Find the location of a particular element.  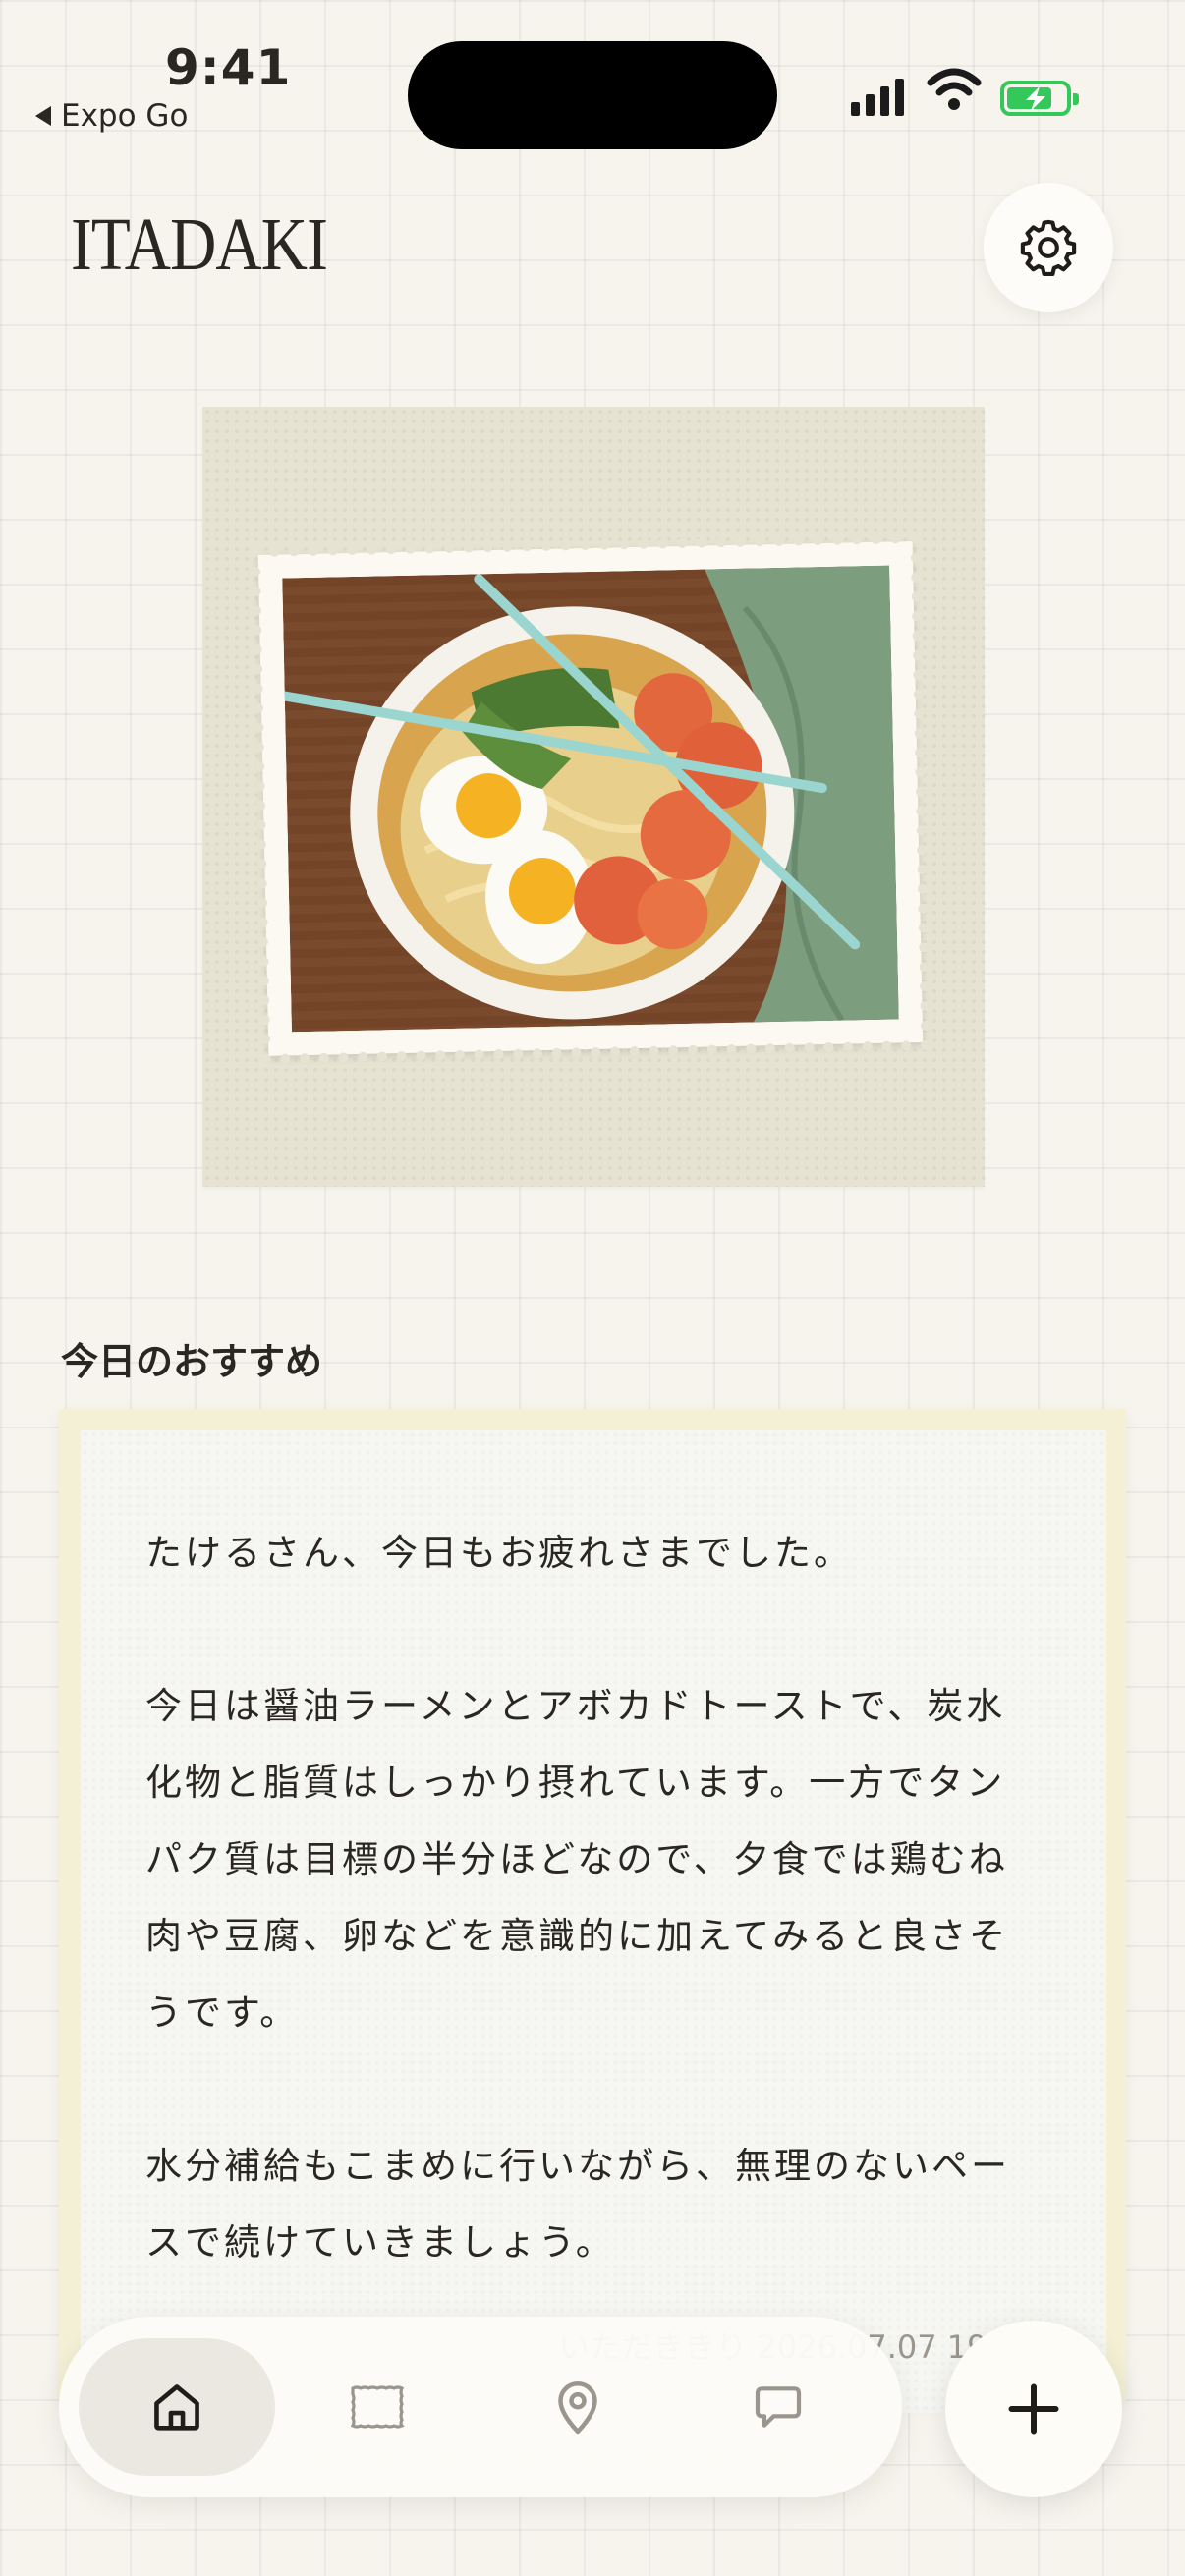

settings-button is located at coordinates (1049, 247).